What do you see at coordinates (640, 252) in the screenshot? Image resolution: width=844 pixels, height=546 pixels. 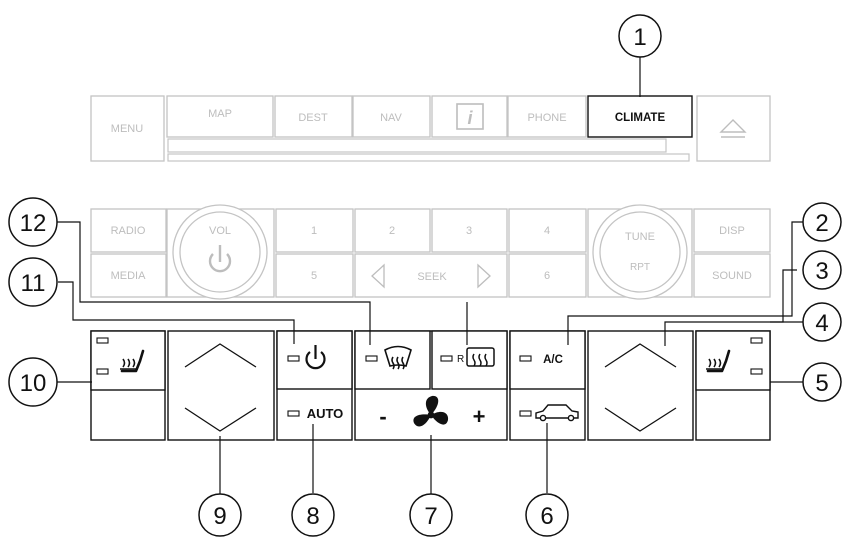 I see `tune-knob` at bounding box center [640, 252].